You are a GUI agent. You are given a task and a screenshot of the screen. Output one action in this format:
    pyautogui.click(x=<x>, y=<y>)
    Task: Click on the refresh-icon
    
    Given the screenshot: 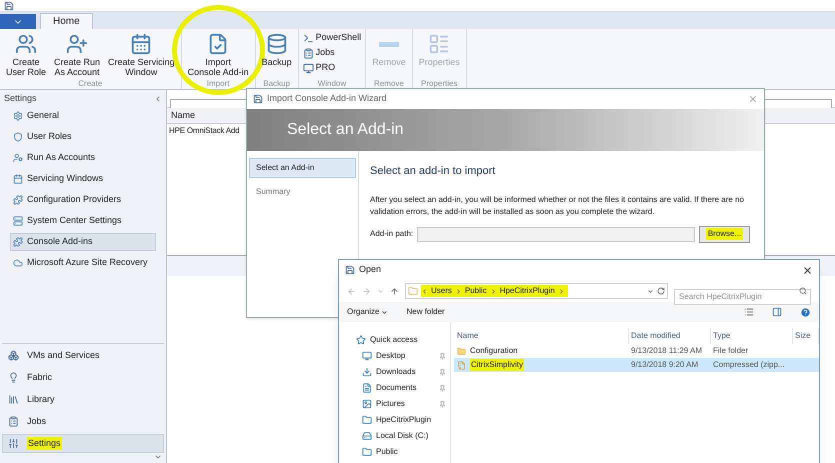 What is the action you would take?
    pyautogui.click(x=661, y=291)
    